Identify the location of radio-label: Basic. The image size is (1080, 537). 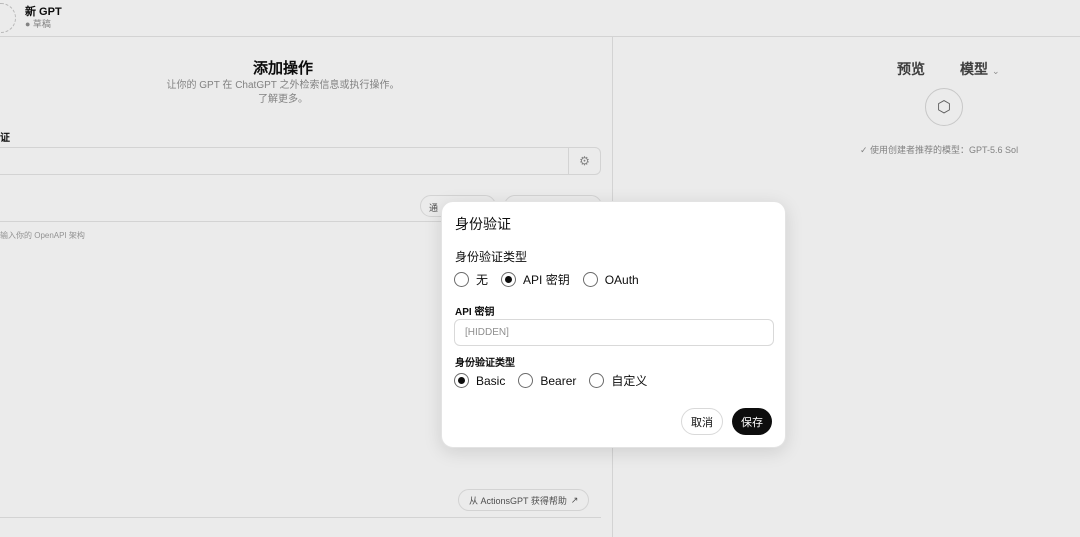
(491, 380).